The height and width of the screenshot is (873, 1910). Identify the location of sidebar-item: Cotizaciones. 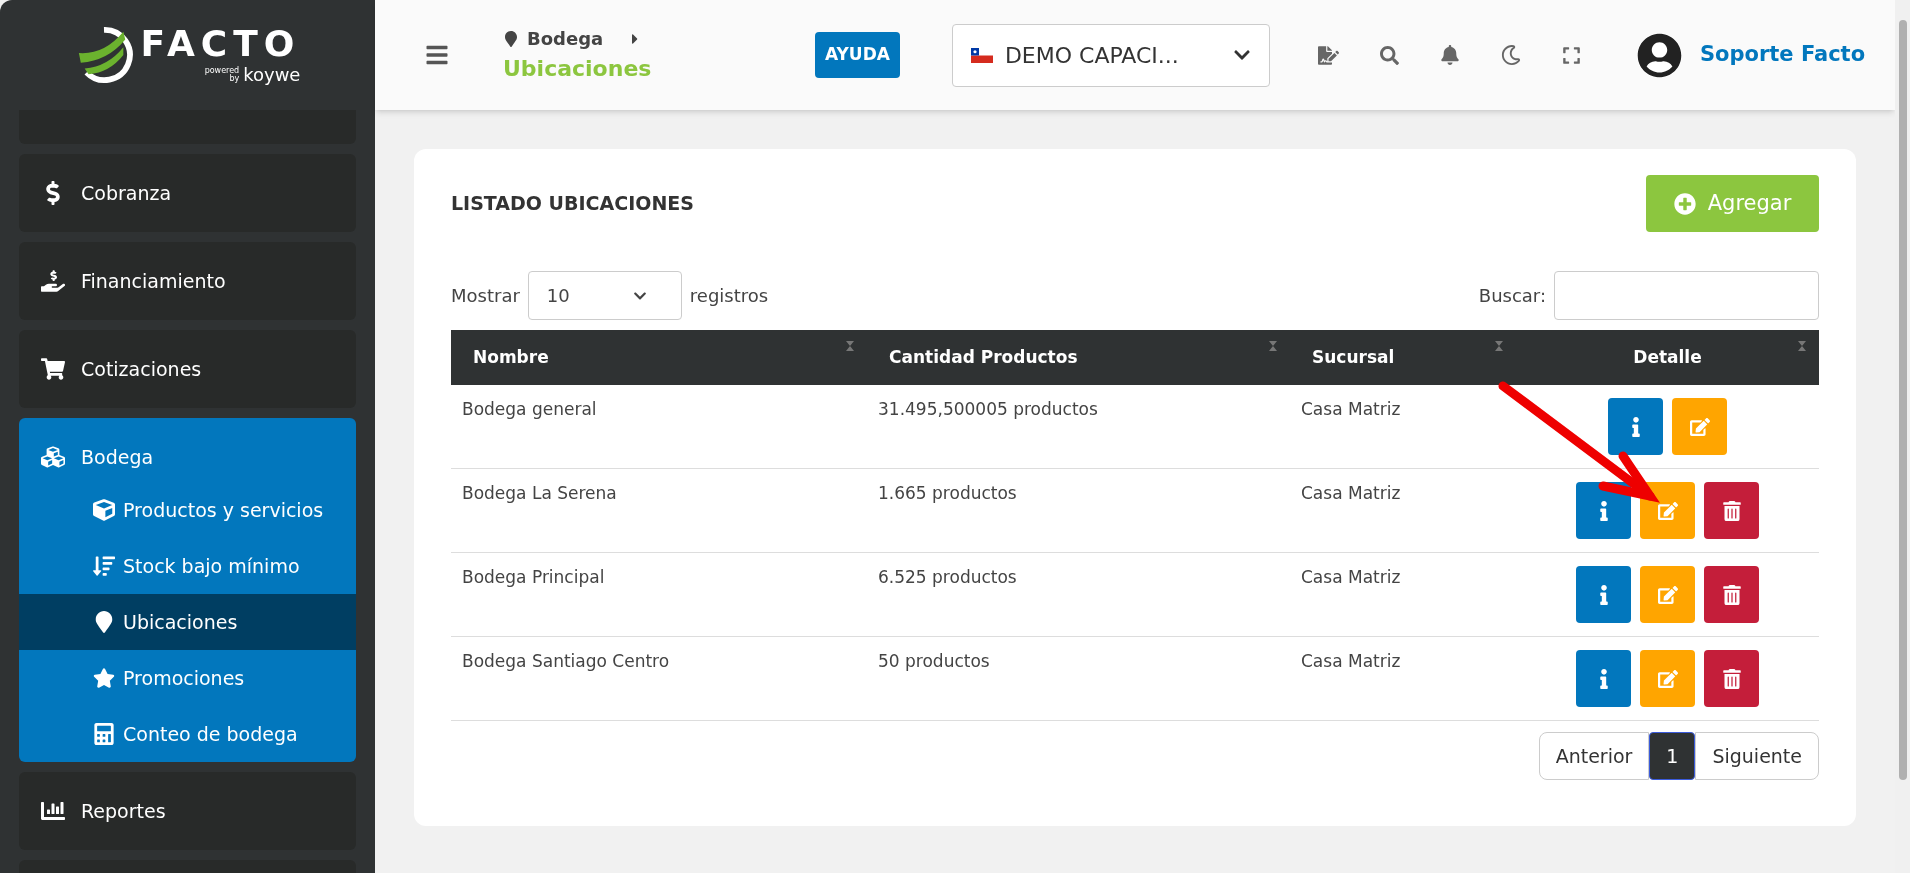
(187, 369).